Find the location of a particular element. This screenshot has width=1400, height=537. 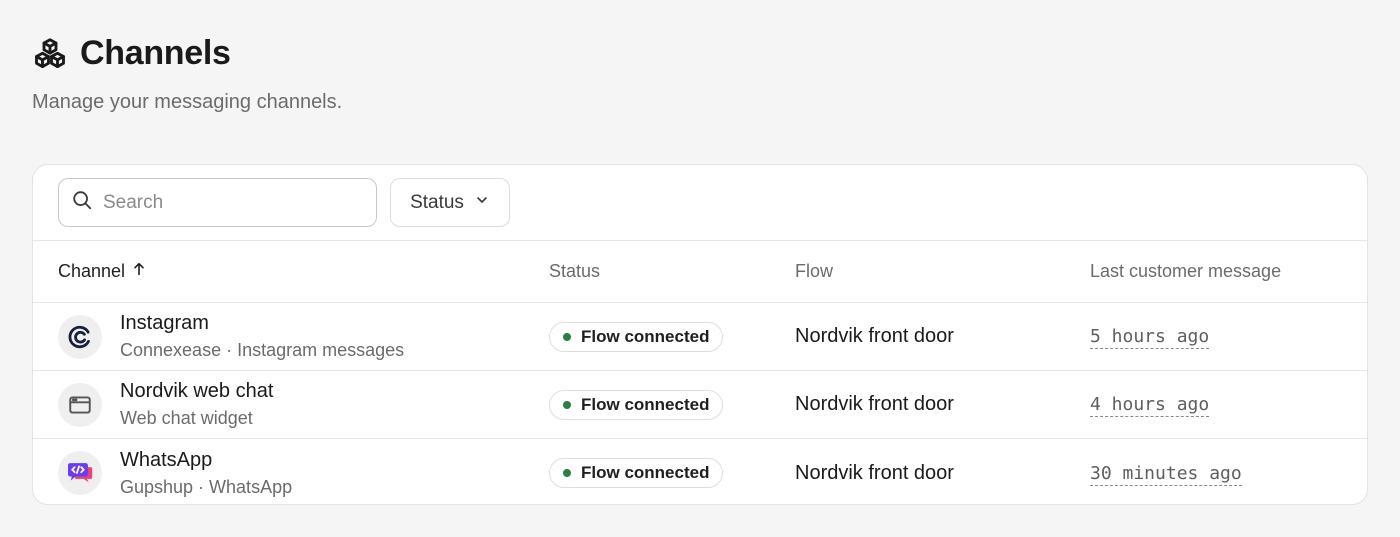

last-message-time: 30 minutes ago is located at coordinates (1166, 474).